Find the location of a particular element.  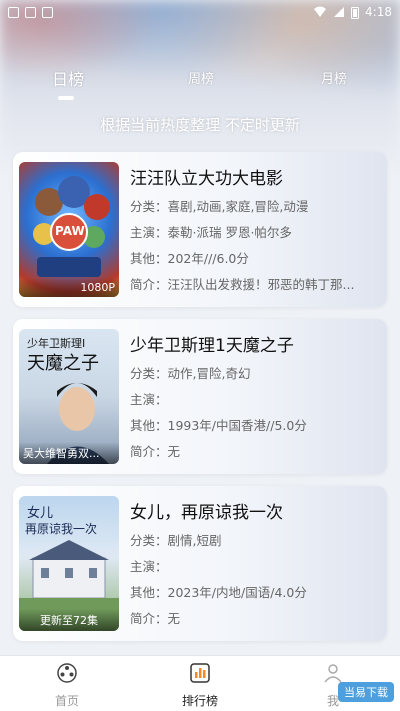

movie-genre: 分类：剧情,短剧 is located at coordinates (176, 540).